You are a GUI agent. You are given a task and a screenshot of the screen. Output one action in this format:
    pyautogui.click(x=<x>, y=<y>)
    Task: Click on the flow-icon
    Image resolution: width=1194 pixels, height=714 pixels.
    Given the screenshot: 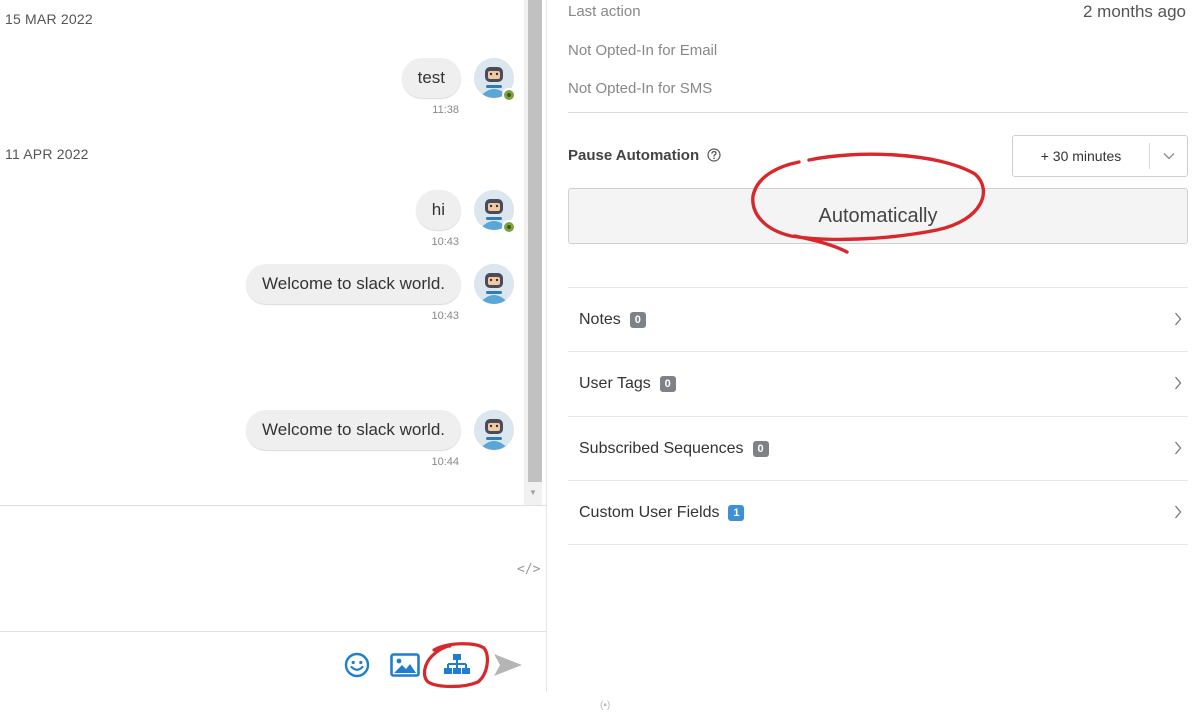 What is the action you would take?
    pyautogui.click(x=457, y=664)
    